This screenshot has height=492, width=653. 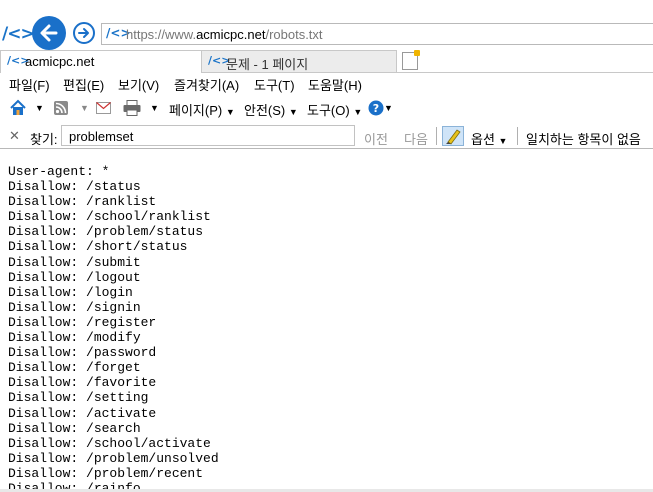 I want to click on address-bar: /<> https://www.acmicpc.net/robots.txt, so click(x=377, y=34).